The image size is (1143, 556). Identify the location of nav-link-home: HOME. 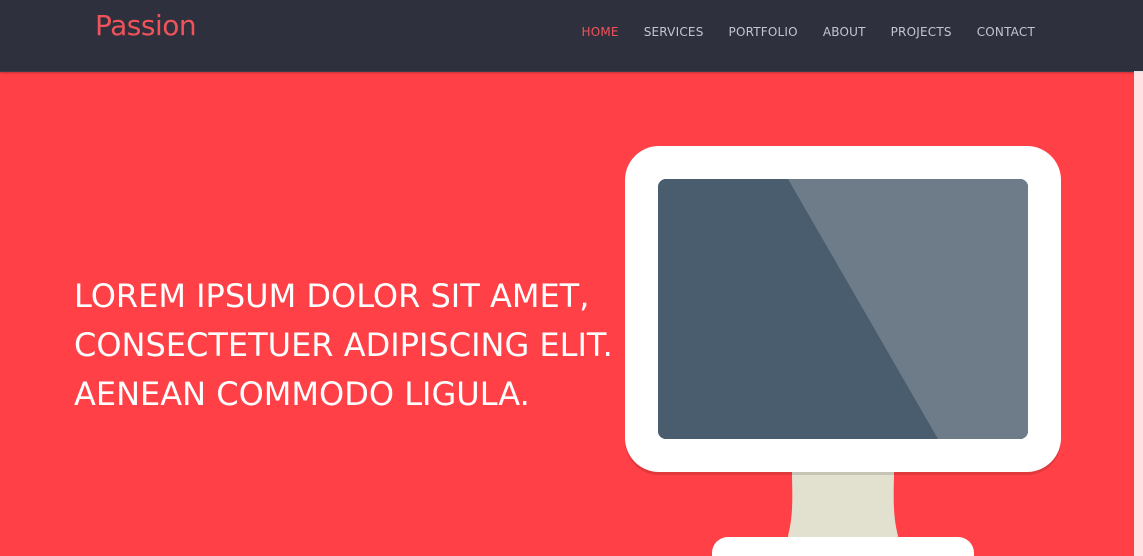
(599, 32).